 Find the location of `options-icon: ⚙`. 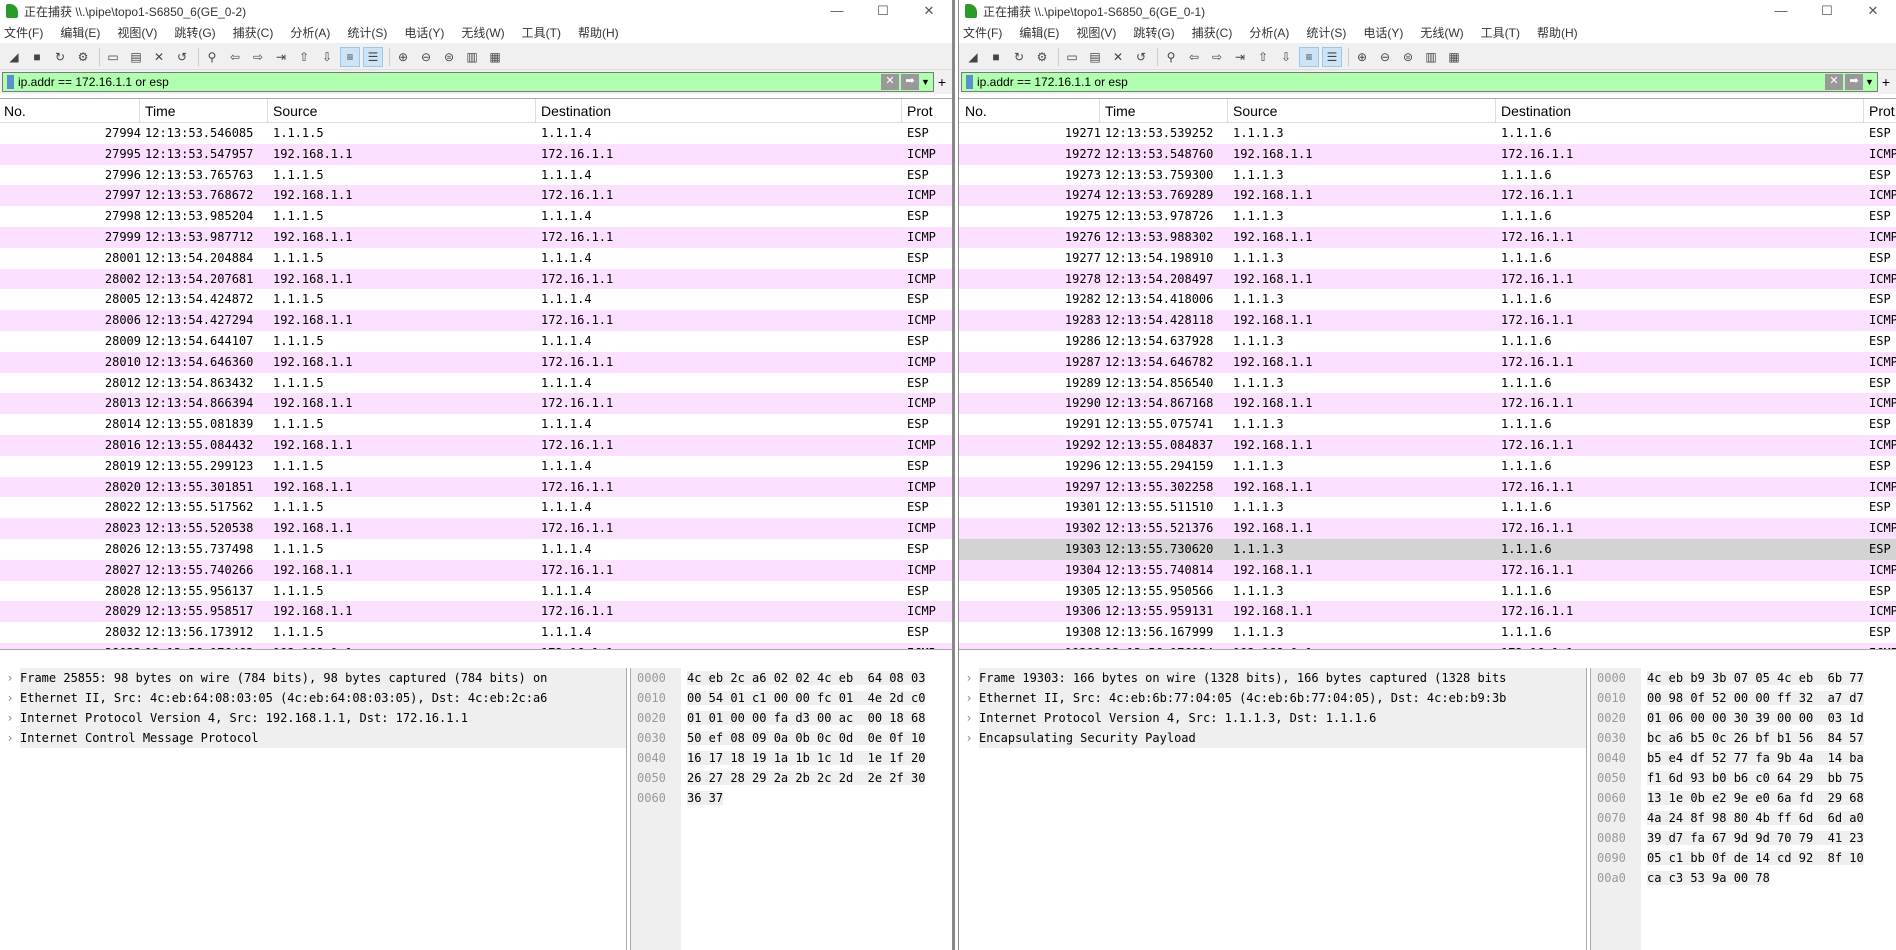

options-icon: ⚙ is located at coordinates (83, 57).